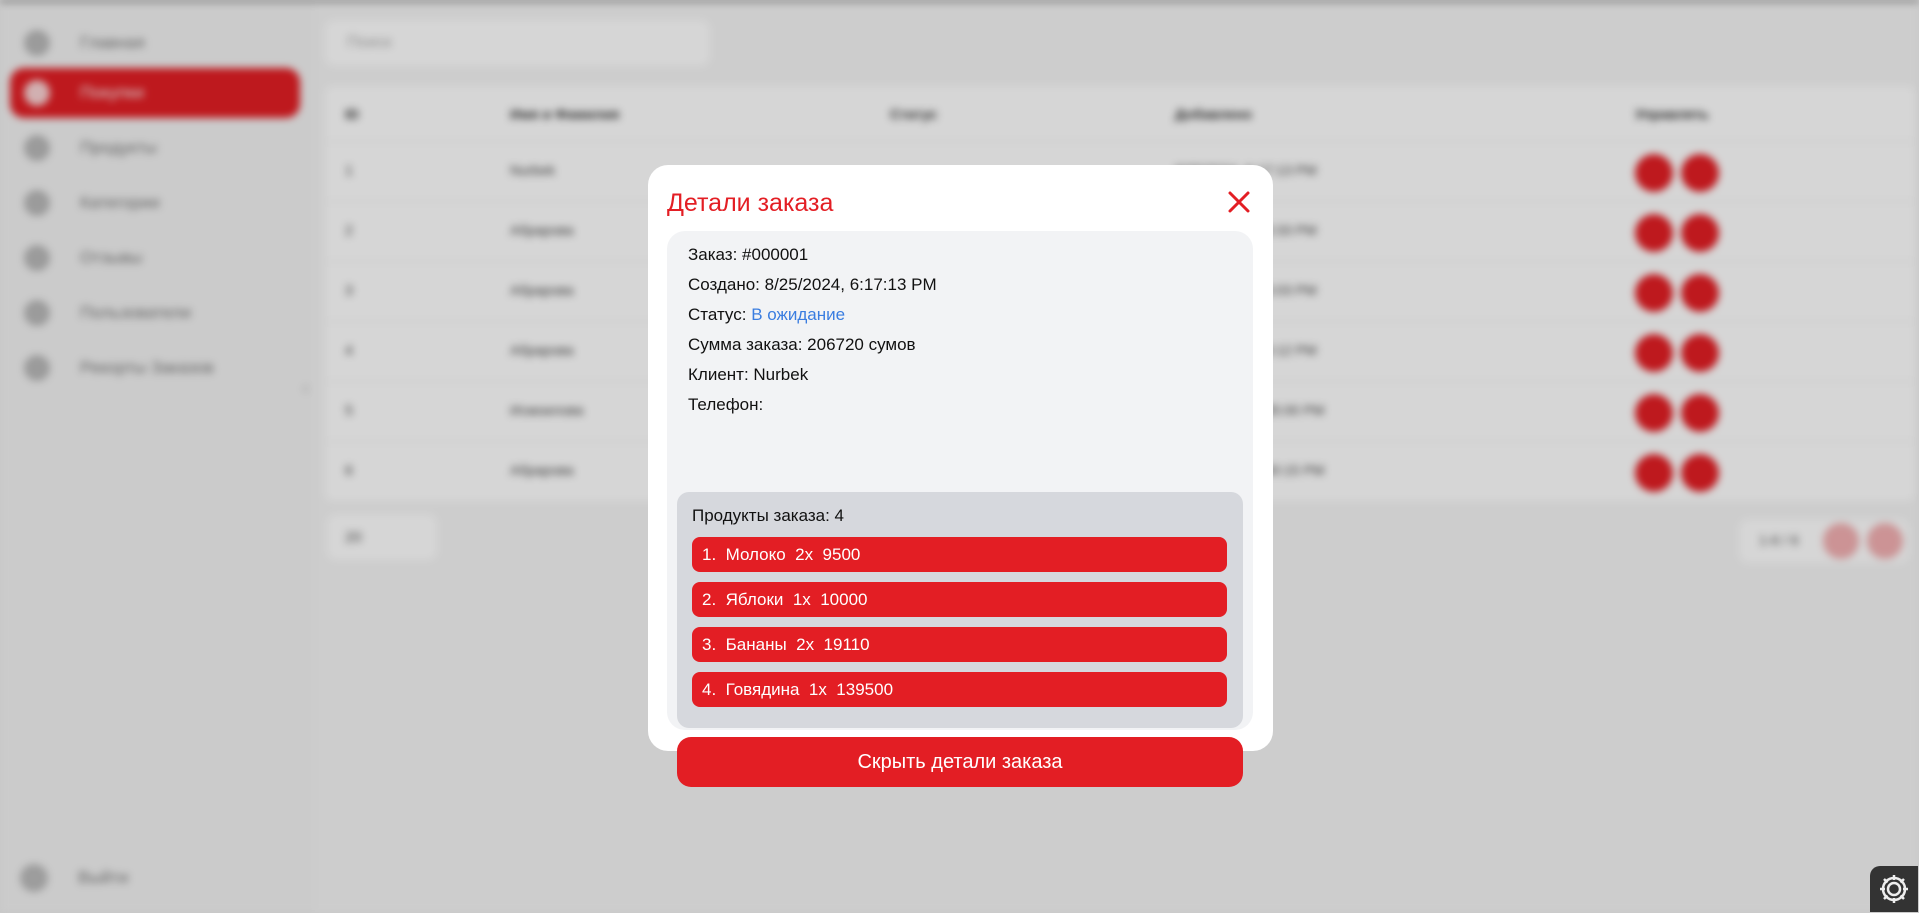  I want to click on product-item: 1. Молоко 2x 9500, so click(959, 554).